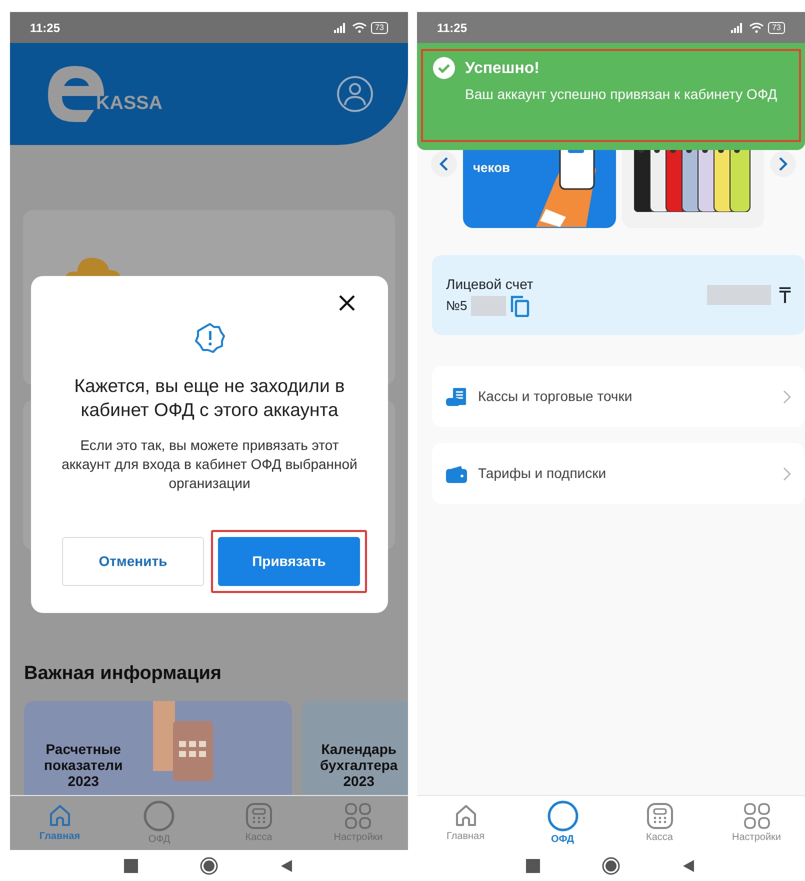 Image resolution: width=805 pixels, height=881 pixels. What do you see at coordinates (355, 94) in the screenshot?
I see `profile-icon` at bounding box center [355, 94].